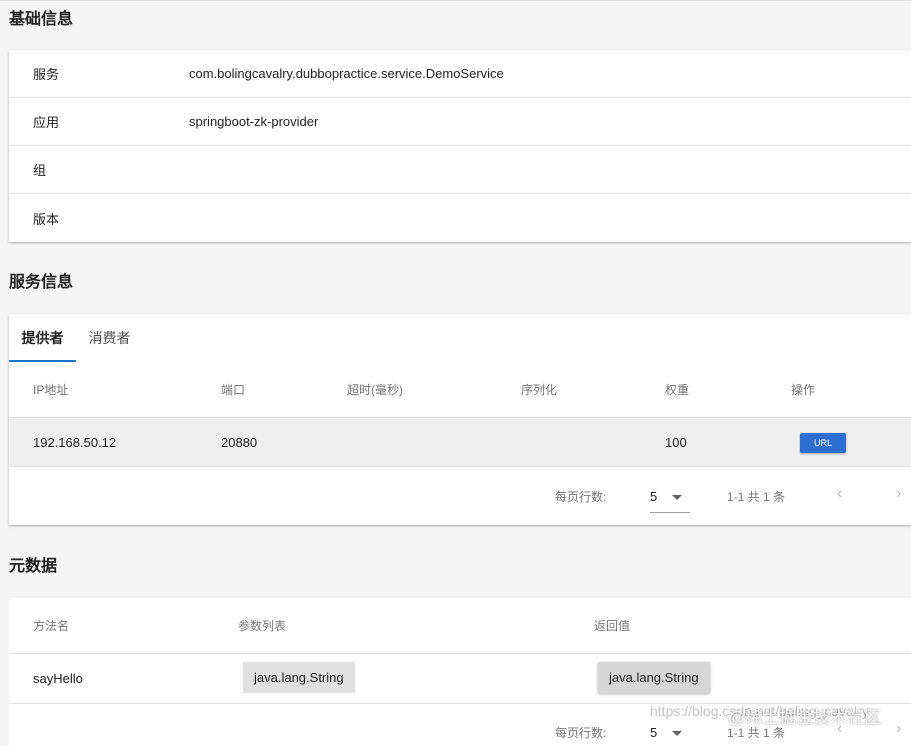 This screenshot has width=911, height=746. What do you see at coordinates (233, 390) in the screenshot?
I see `column-header-port: 端口` at bounding box center [233, 390].